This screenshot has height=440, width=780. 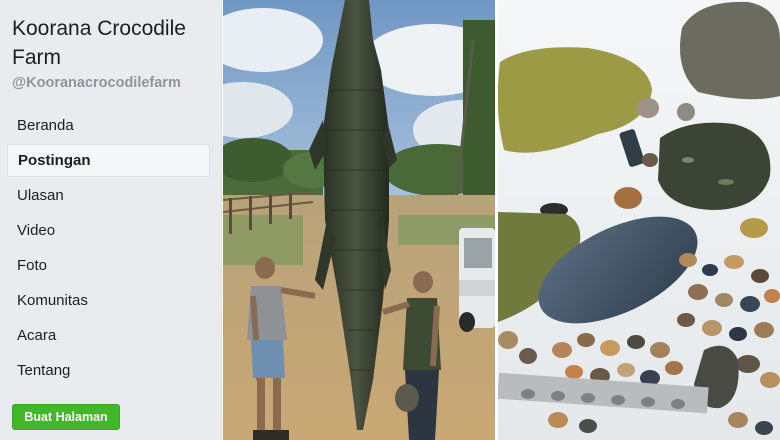 I want to click on page-handle: @Kooranacrocodilefarm, so click(x=114, y=83).